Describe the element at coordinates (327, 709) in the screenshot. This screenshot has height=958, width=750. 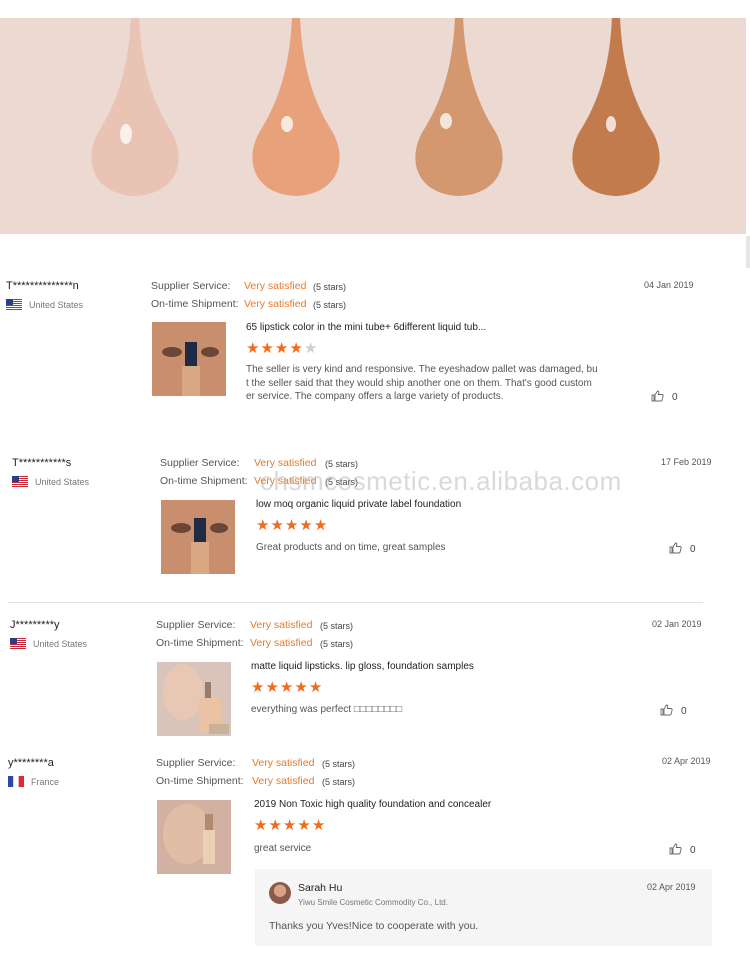
I see `review-comment: everything was perfect □□□□□□□□` at that location.